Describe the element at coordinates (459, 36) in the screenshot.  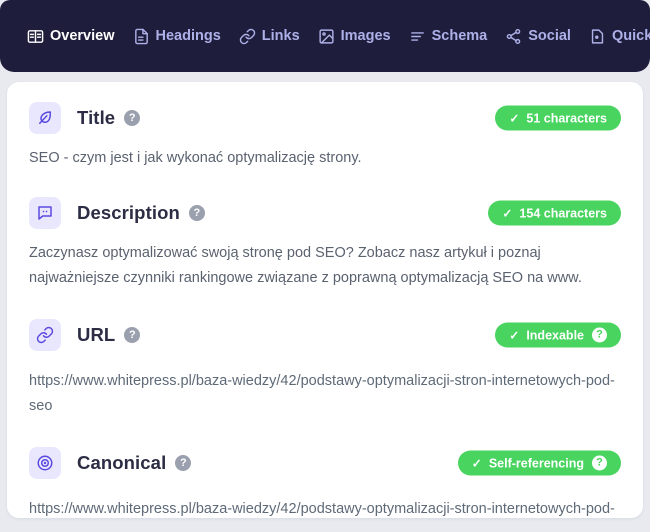
I see `nav-item-label: Schema` at that location.